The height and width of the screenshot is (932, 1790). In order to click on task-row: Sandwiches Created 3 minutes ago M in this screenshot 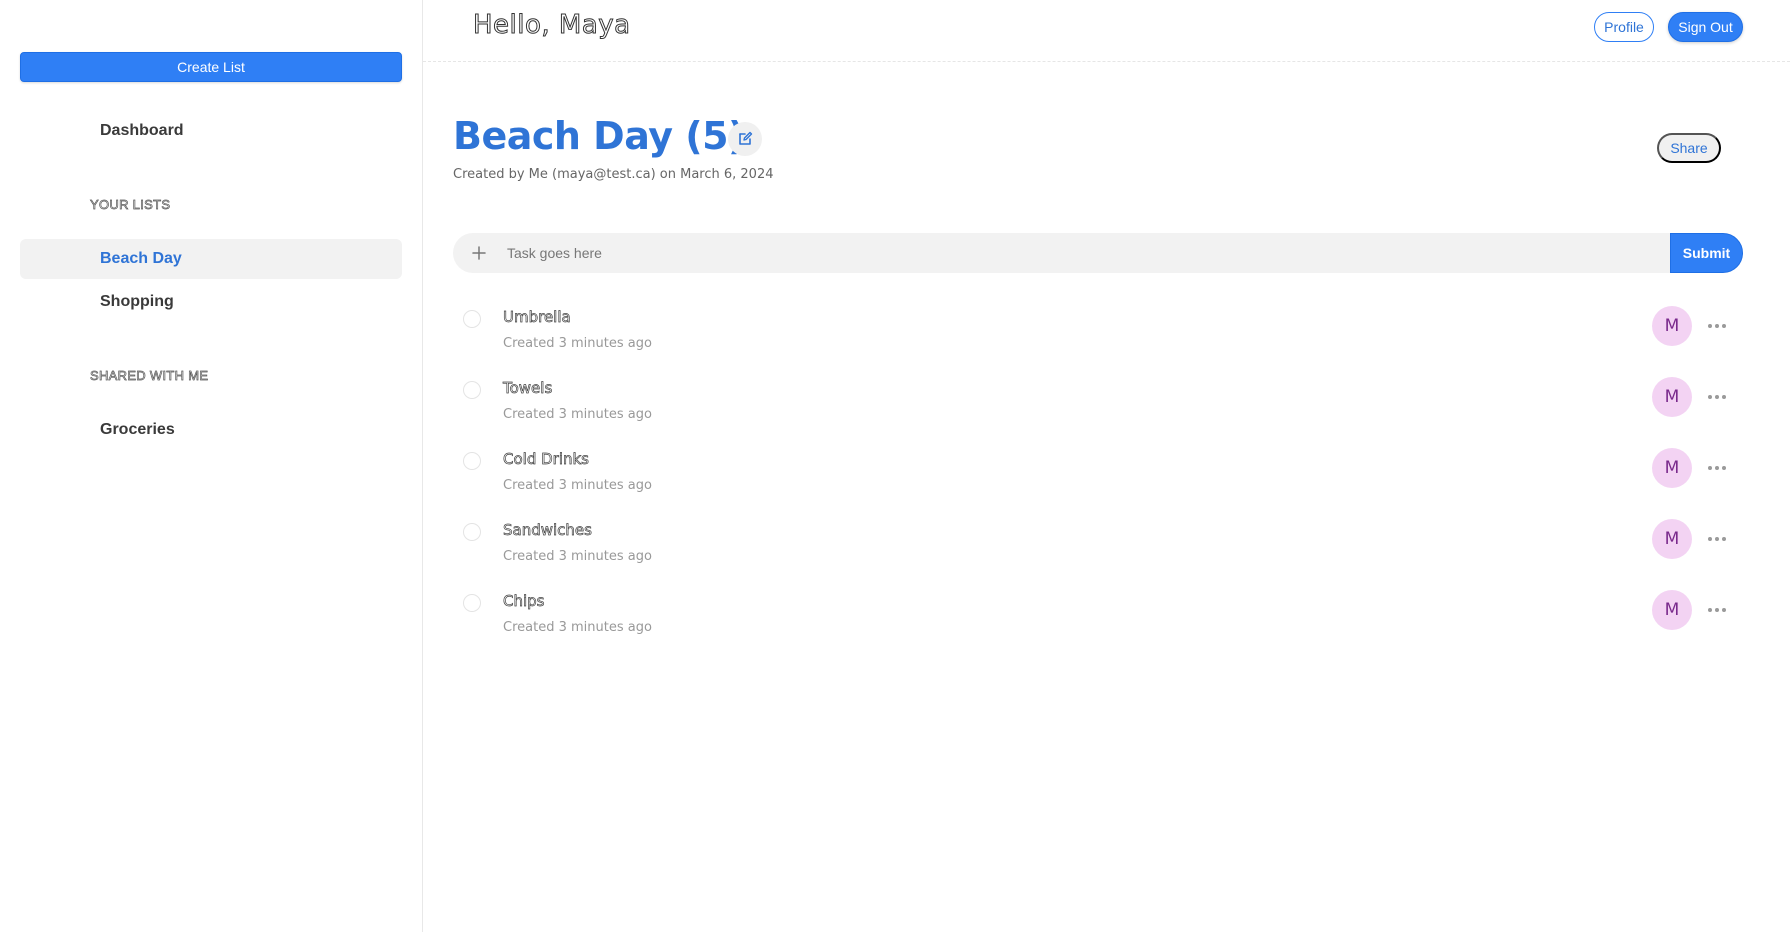, I will do `click(1098, 550)`.